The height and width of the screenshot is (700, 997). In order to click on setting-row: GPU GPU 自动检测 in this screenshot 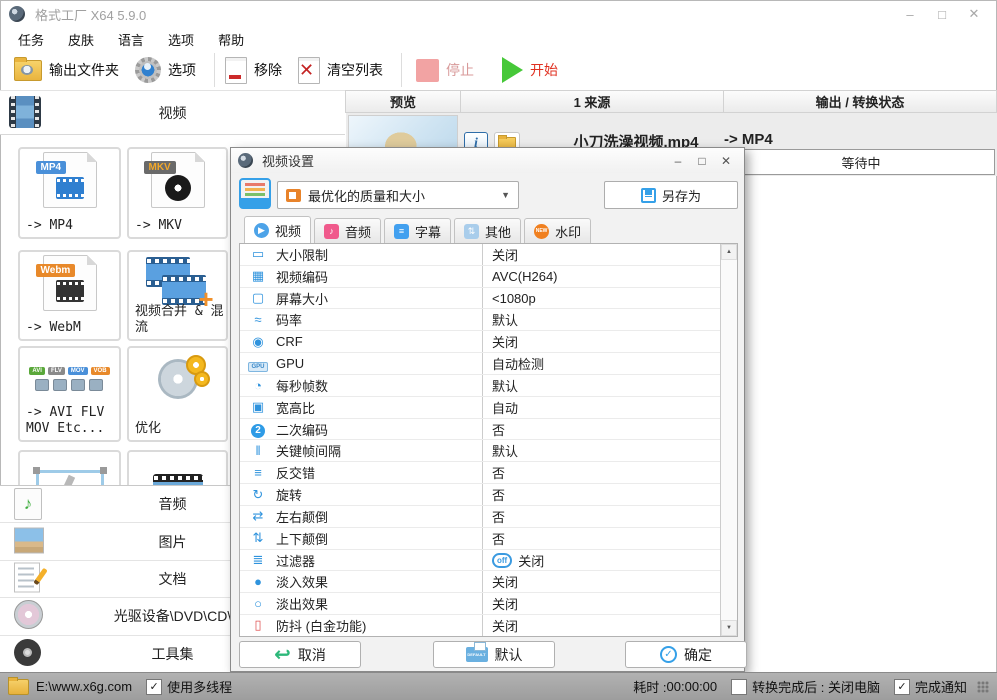, I will do `click(480, 364)`.